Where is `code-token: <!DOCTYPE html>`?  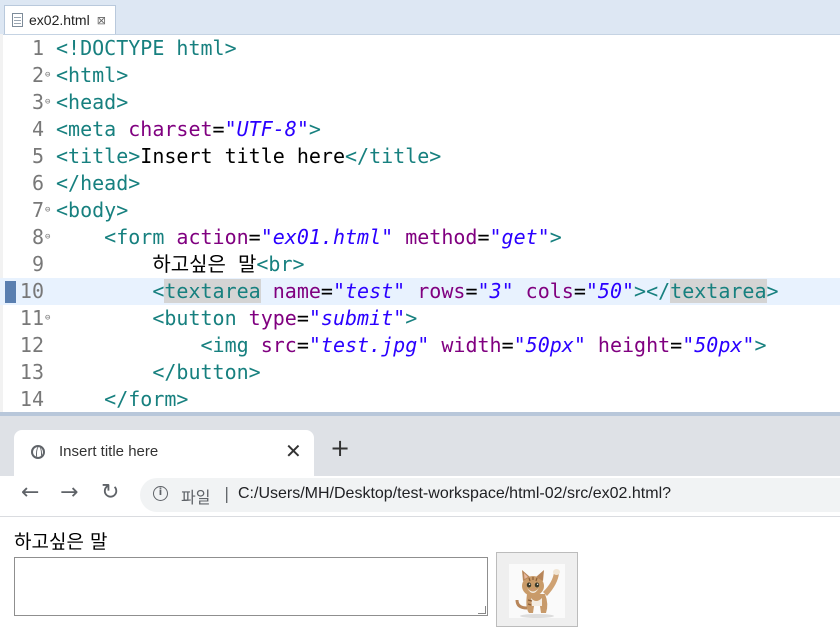
code-token: <!DOCTYPE html> is located at coordinates (146, 48).